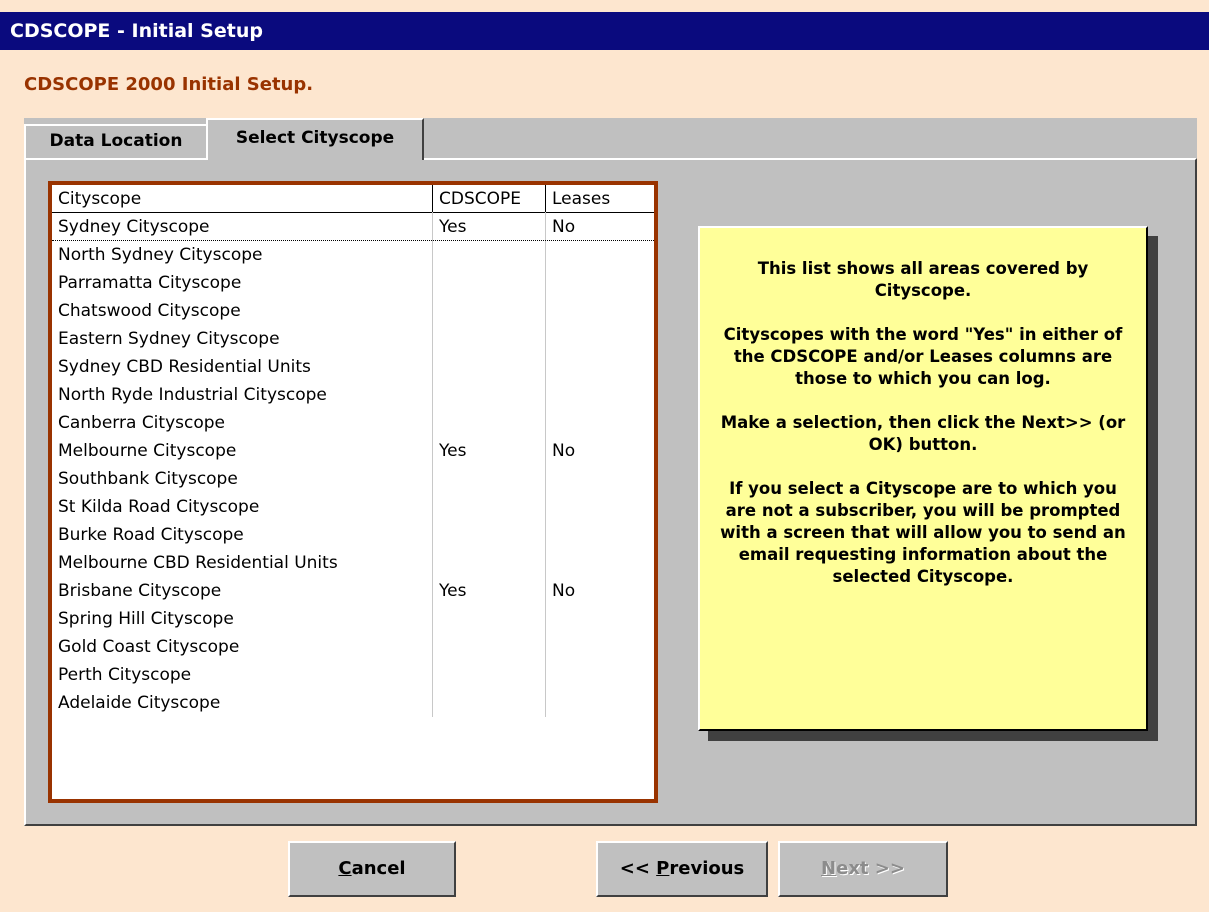  What do you see at coordinates (663, 868) in the screenshot?
I see `previous-accelerator: P` at bounding box center [663, 868].